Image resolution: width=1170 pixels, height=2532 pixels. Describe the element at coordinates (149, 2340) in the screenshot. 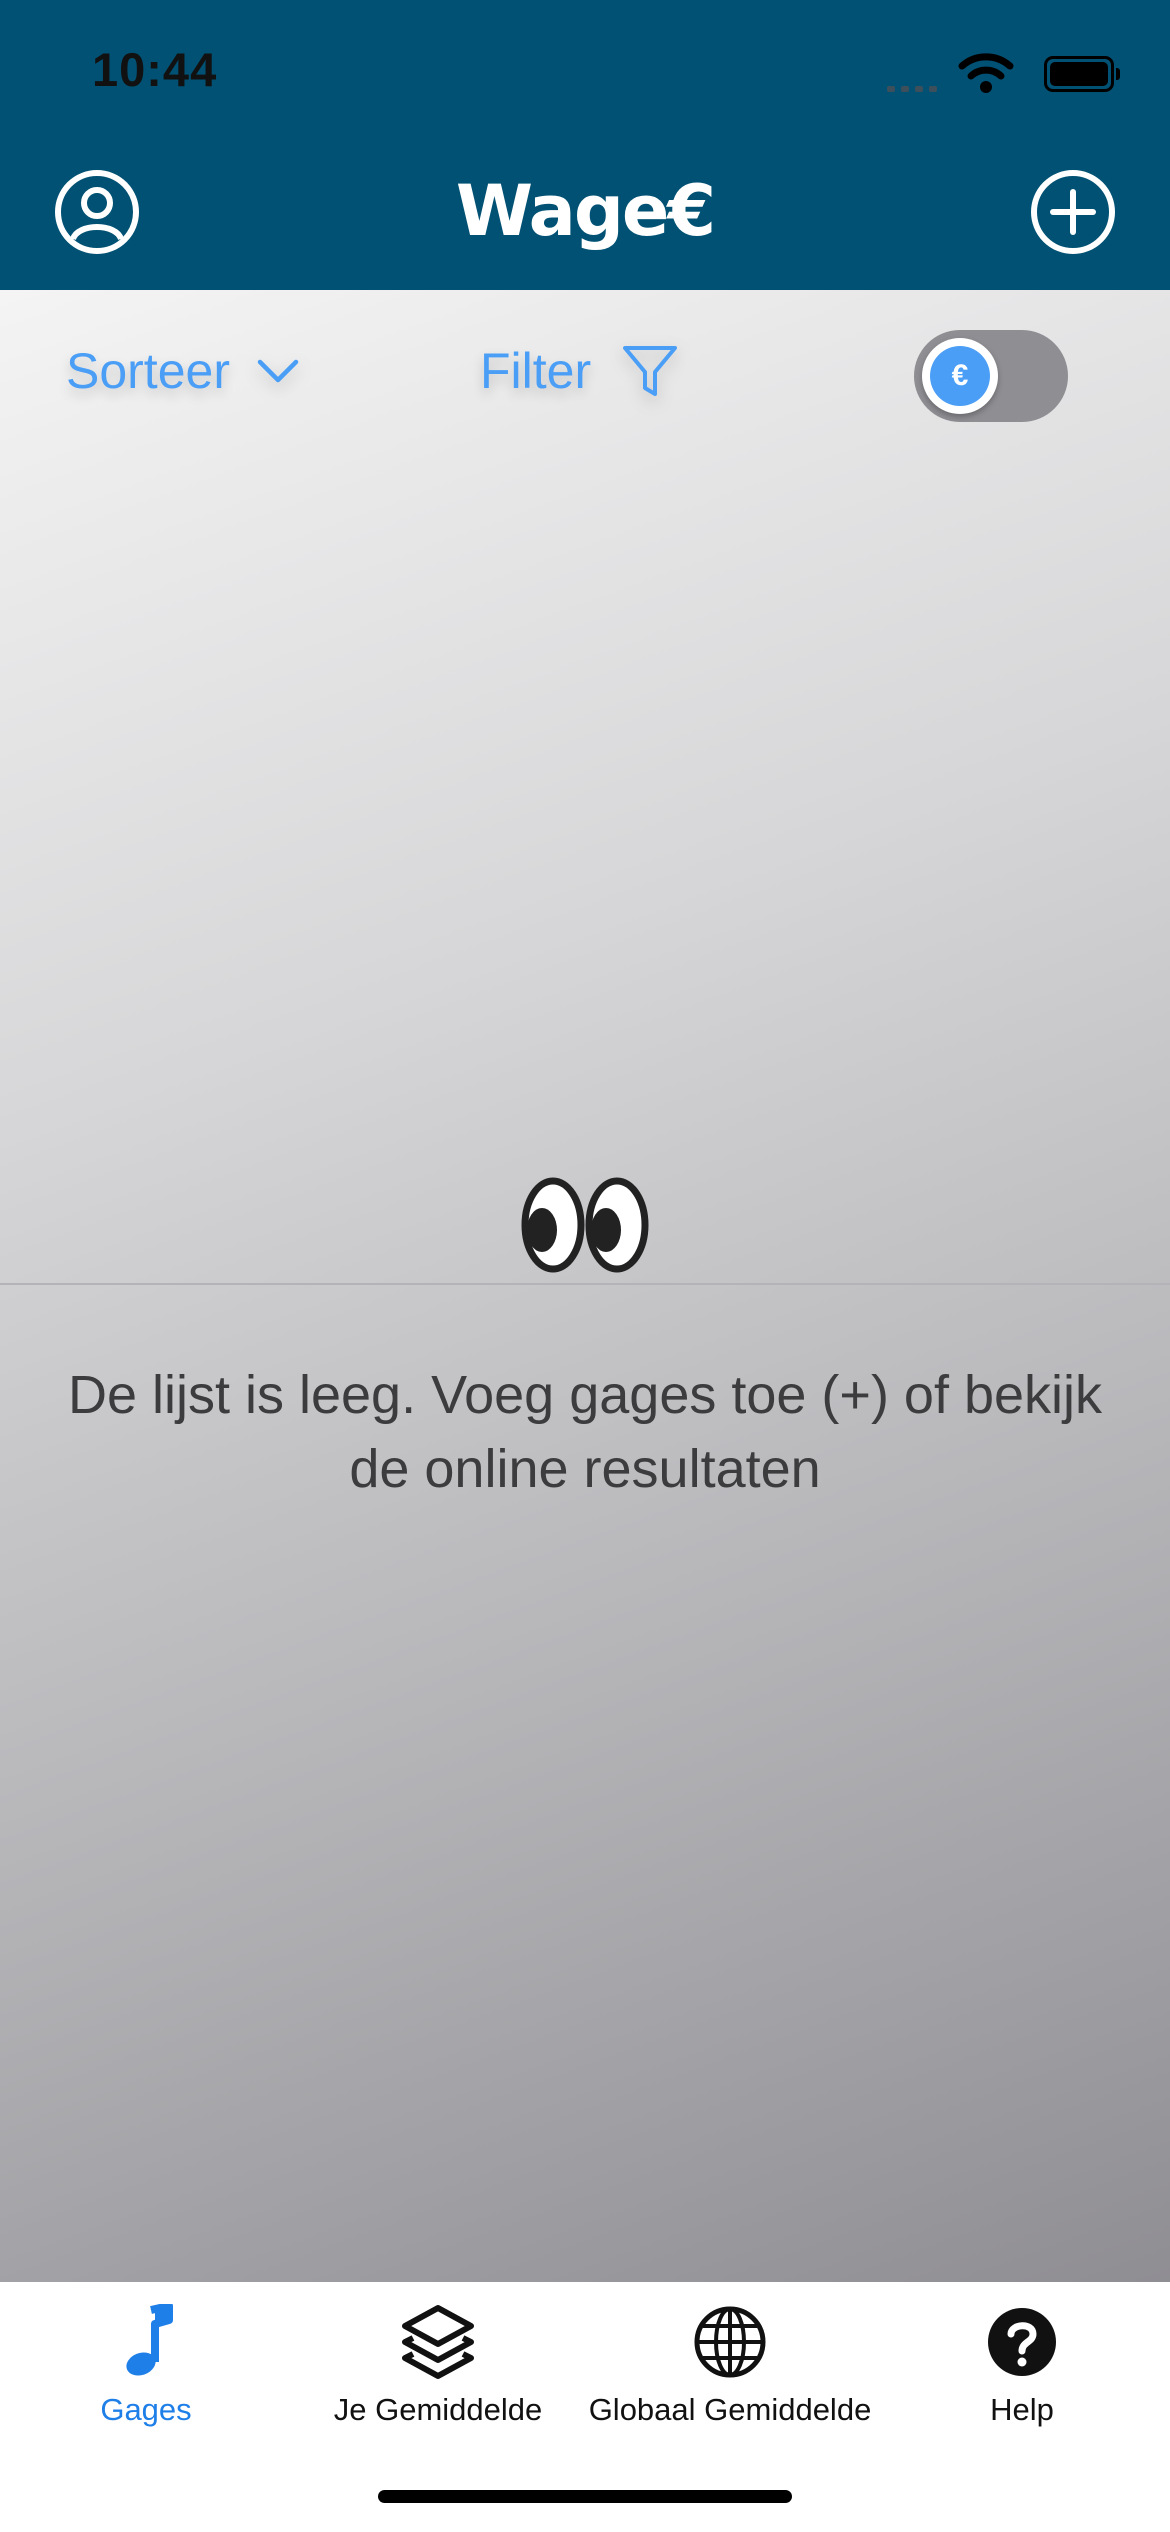

I see `music-note-icon` at that location.